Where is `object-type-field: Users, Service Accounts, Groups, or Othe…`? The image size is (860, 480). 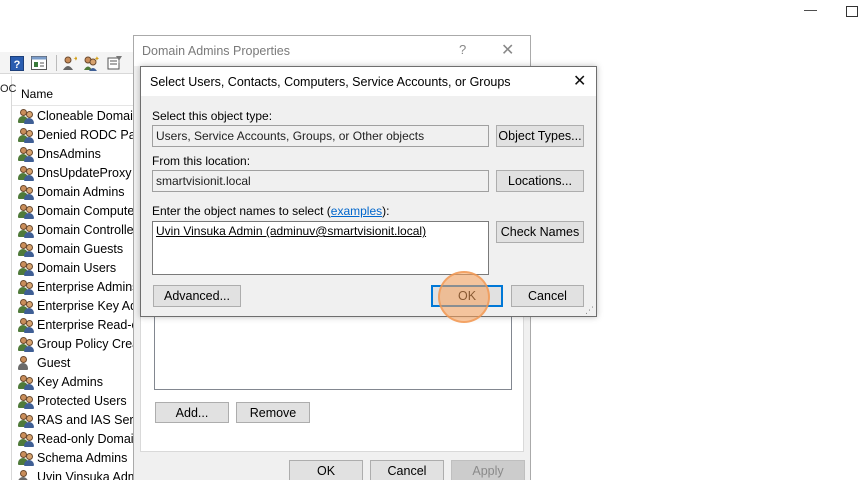 object-type-field: Users, Service Accounts, Groups, or Othe… is located at coordinates (320, 136).